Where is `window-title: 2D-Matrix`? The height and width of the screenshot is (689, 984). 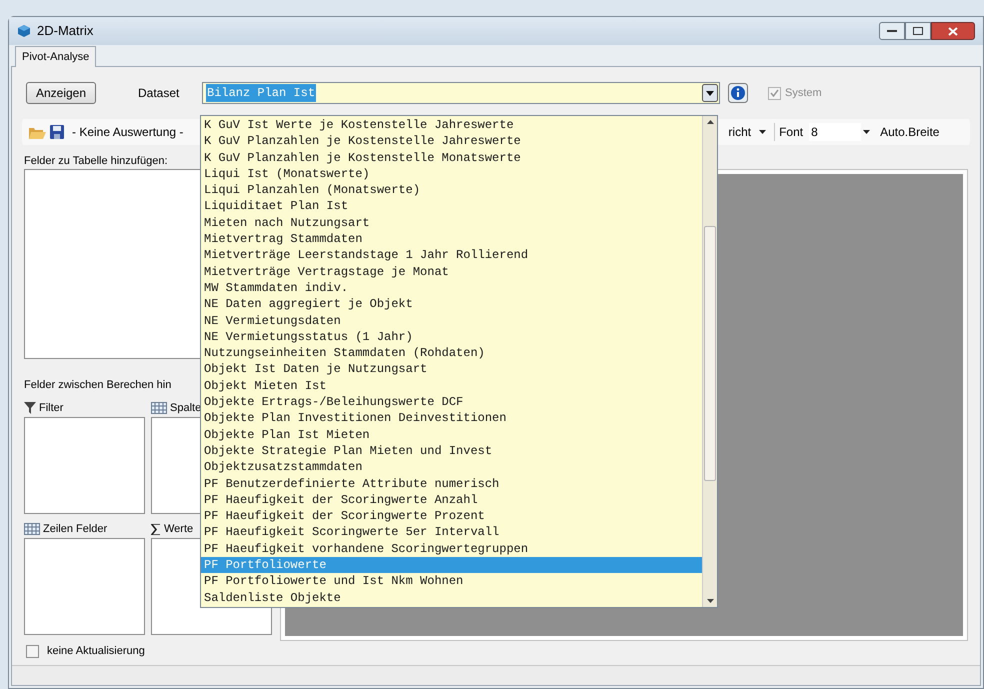 window-title: 2D-Matrix is located at coordinates (65, 31).